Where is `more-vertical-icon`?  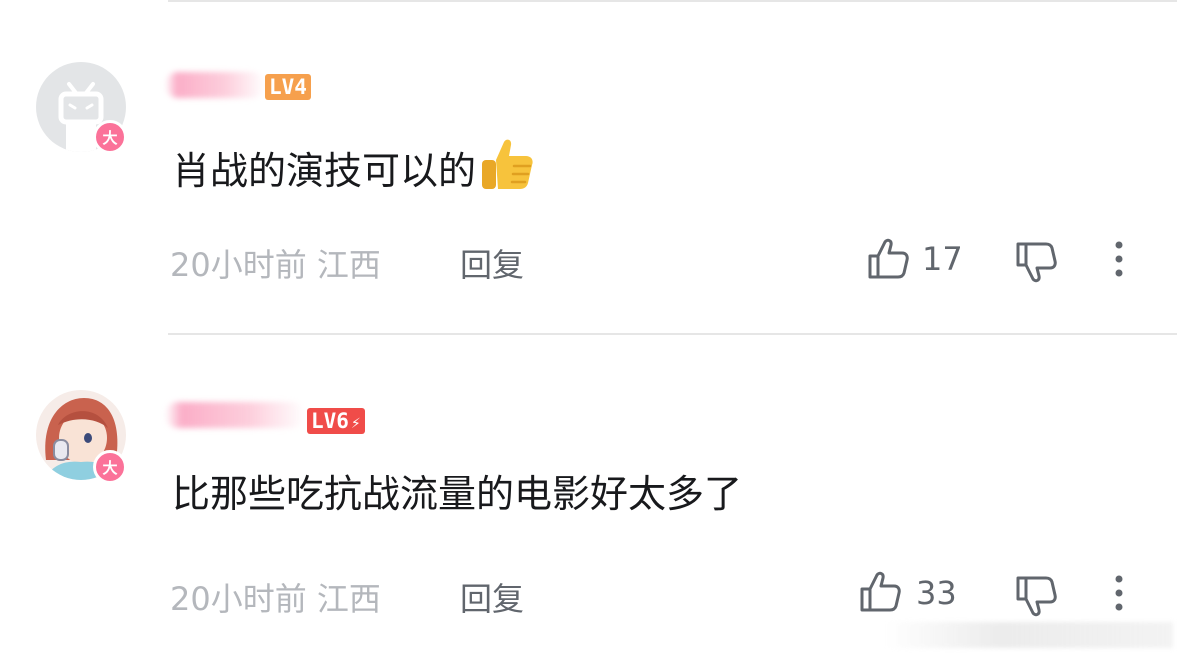
more-vertical-icon is located at coordinates (1119, 594).